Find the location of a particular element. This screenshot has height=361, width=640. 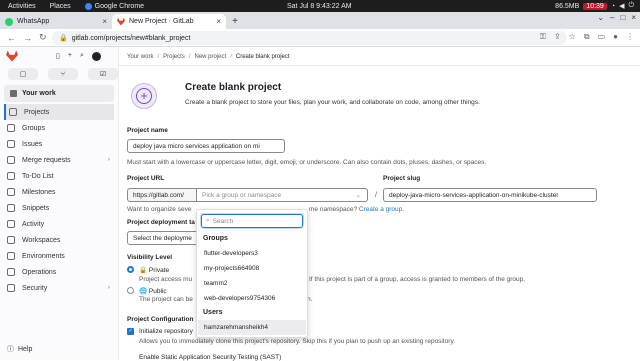

back-icon: ← is located at coordinates (11, 38).